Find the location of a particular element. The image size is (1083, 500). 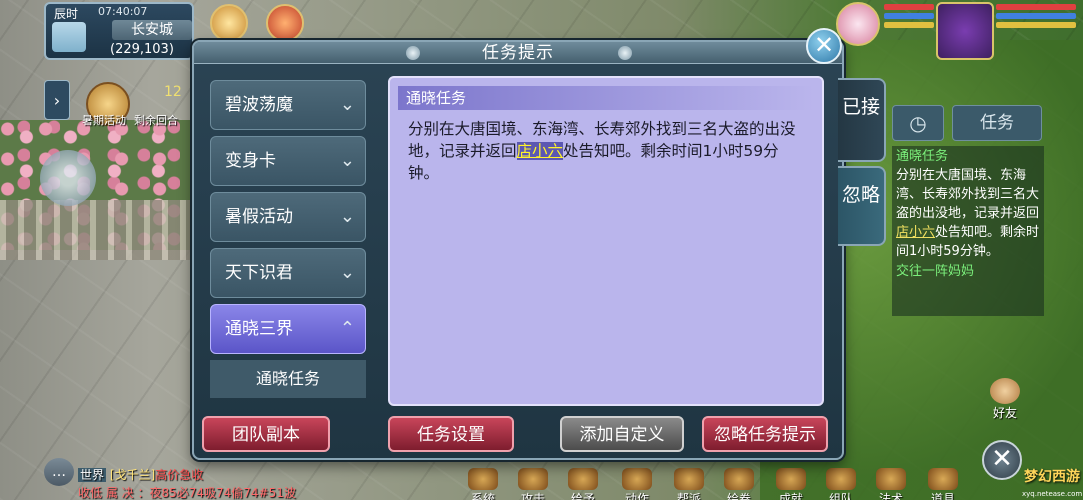

dialog-title: 任务提示 is located at coordinates (518, 53).